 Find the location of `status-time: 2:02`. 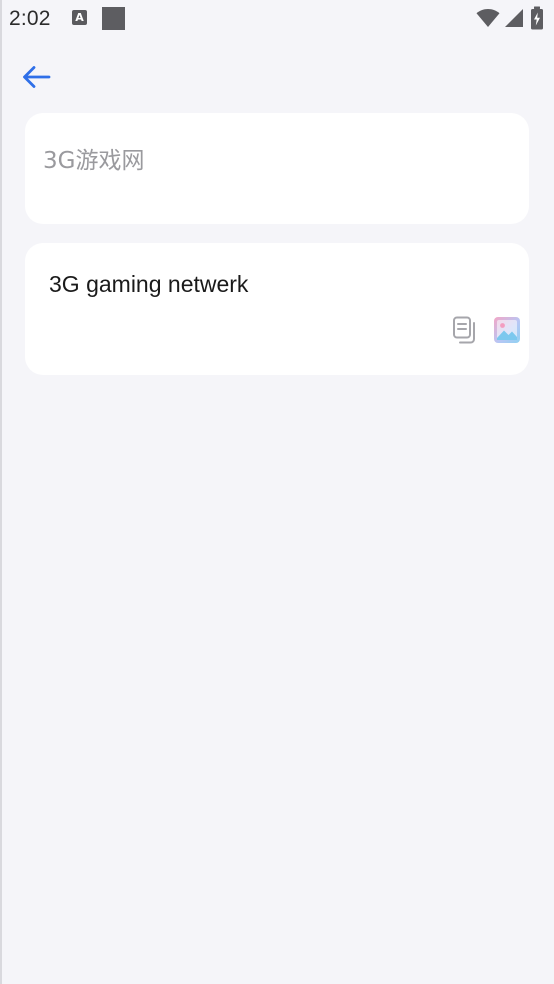

status-time: 2:02 is located at coordinates (30, 18).